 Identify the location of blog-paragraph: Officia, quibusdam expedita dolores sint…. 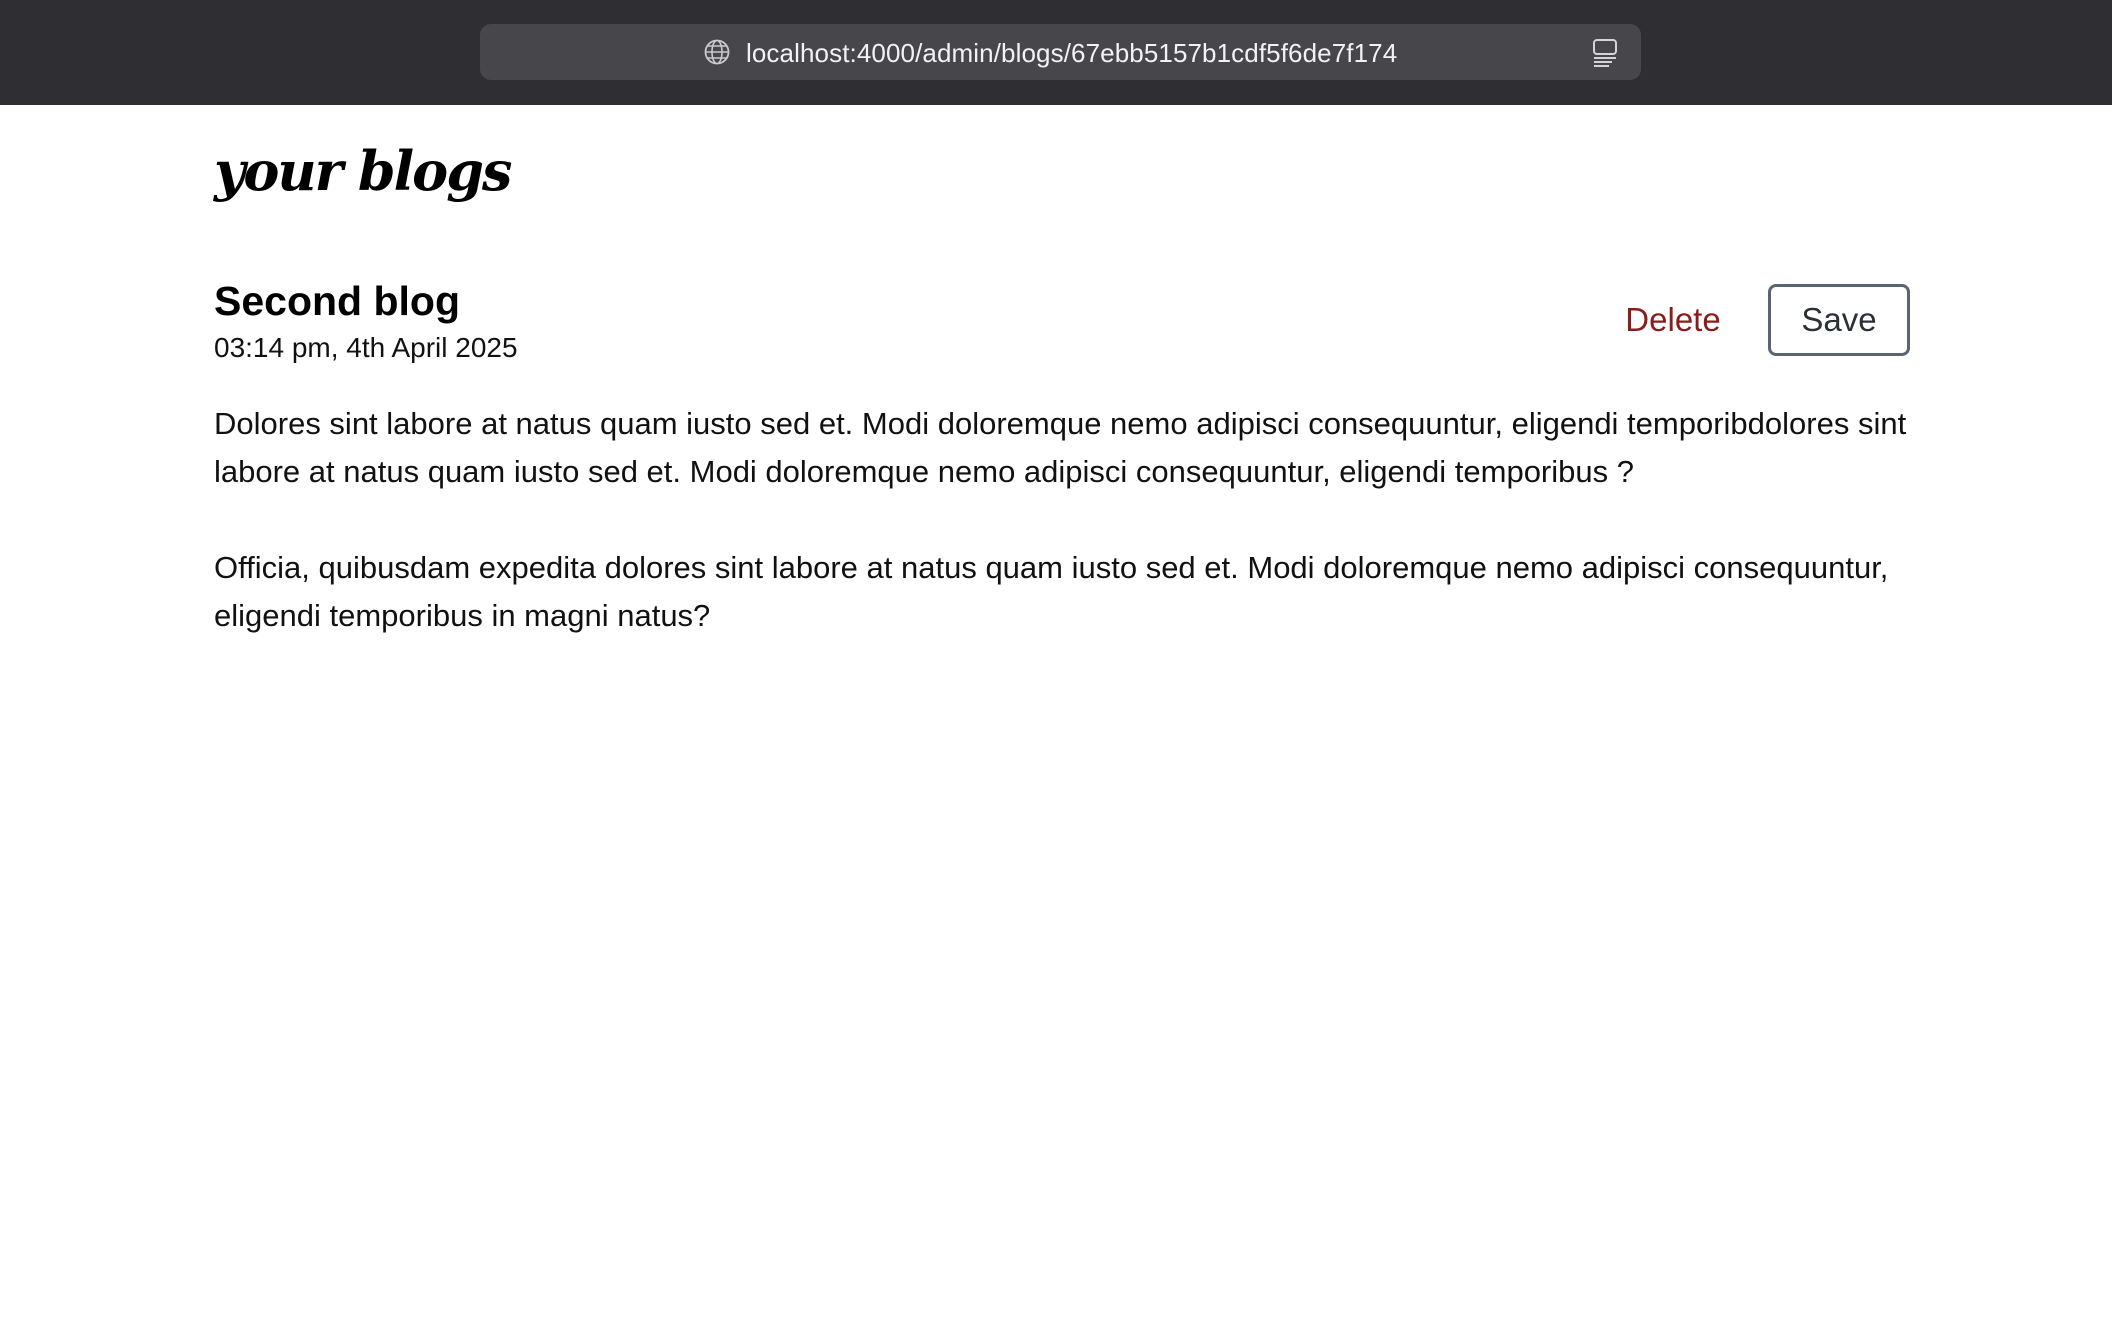
(1051, 591).